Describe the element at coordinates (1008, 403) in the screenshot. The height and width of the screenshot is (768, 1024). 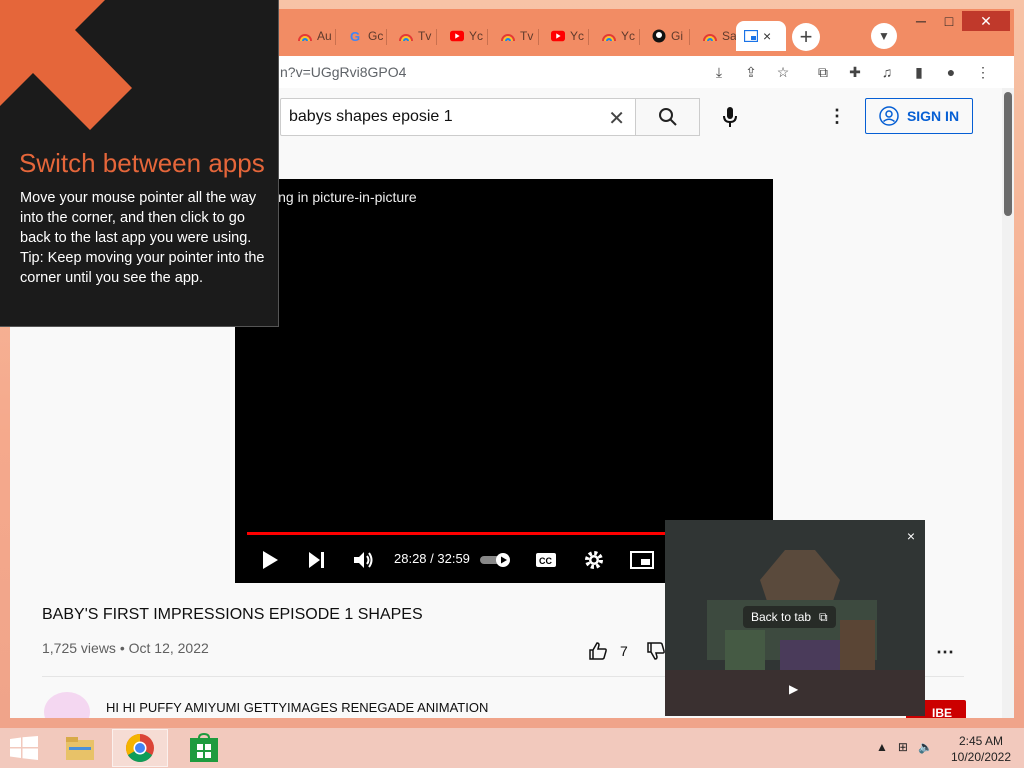
I see `page-scrollbar` at that location.